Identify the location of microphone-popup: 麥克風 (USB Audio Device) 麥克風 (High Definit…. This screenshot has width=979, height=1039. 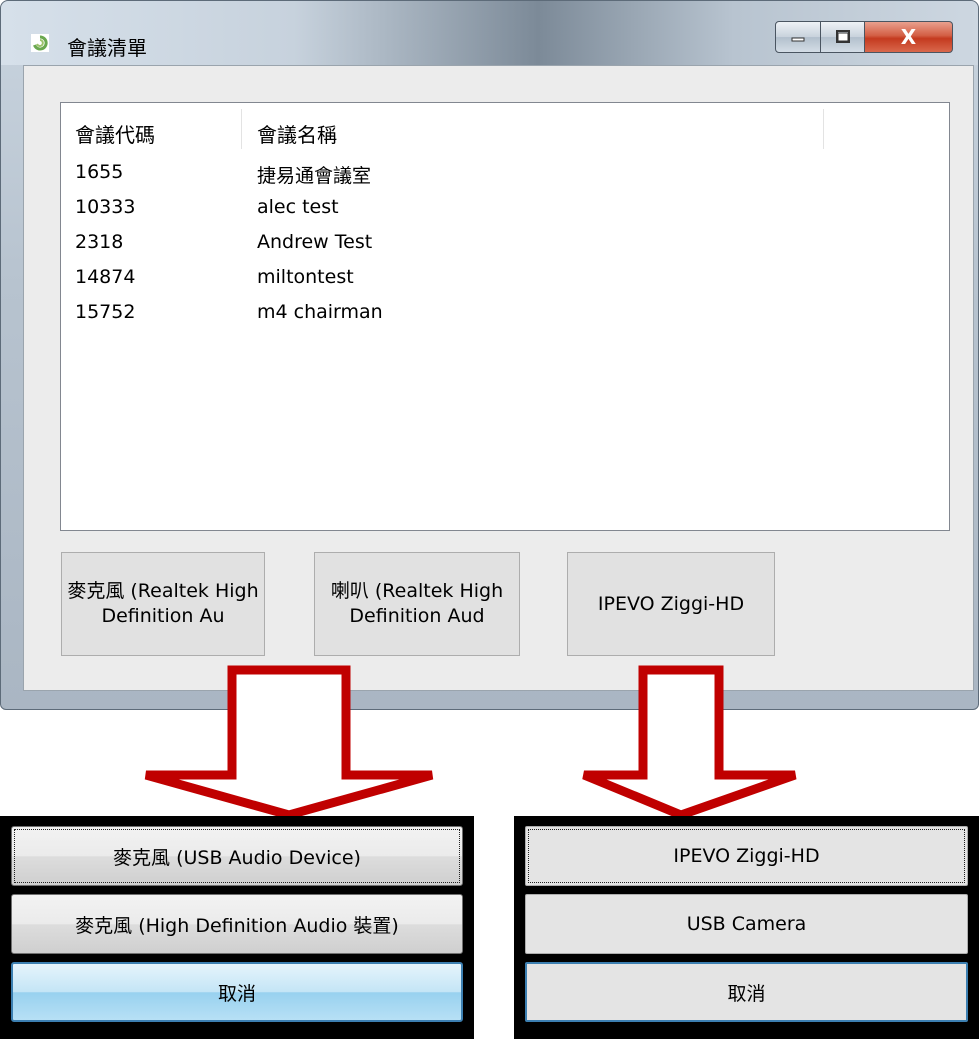
(237, 927).